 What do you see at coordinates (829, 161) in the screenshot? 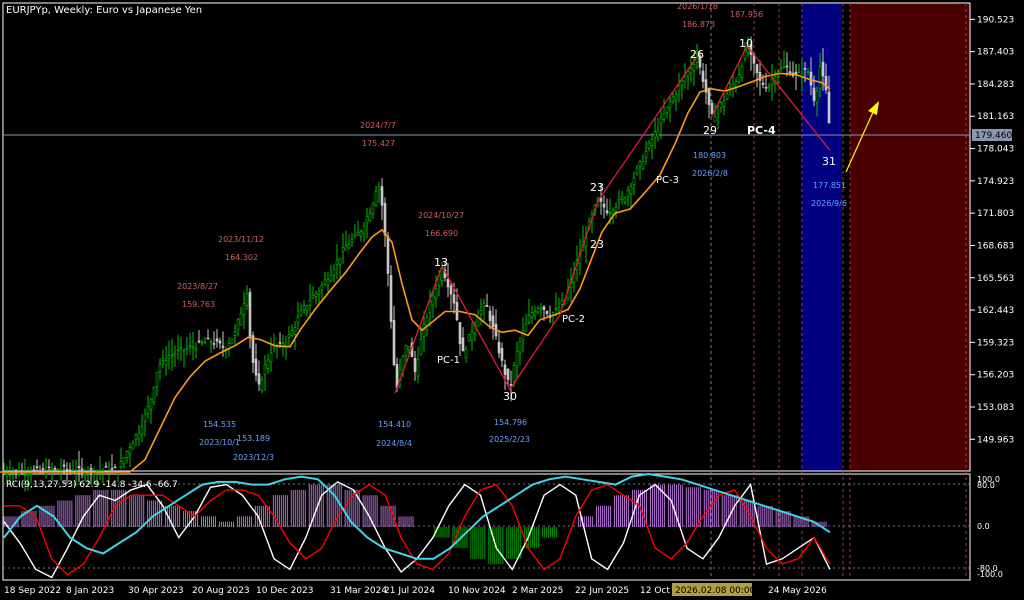
I see `wave-count: 31` at bounding box center [829, 161].